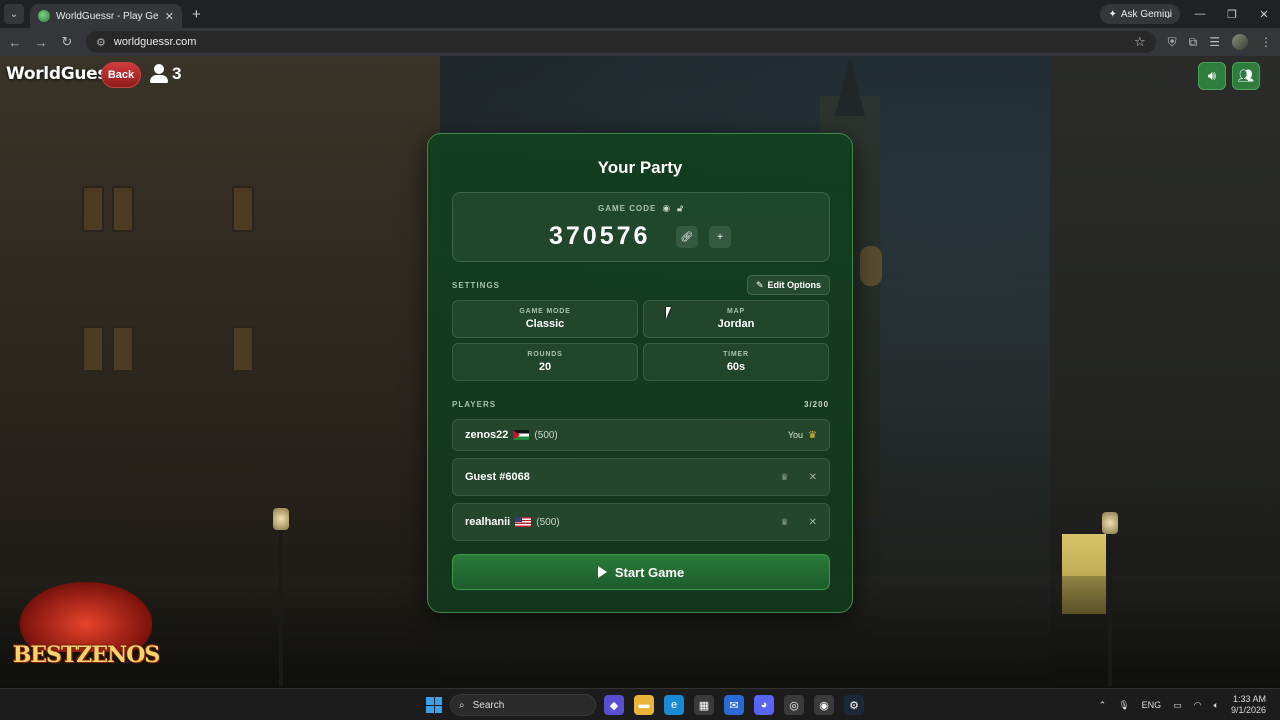  Describe the element at coordinates (1266, 42) in the screenshot. I see `kebab-menu-icon: ⋮` at that location.